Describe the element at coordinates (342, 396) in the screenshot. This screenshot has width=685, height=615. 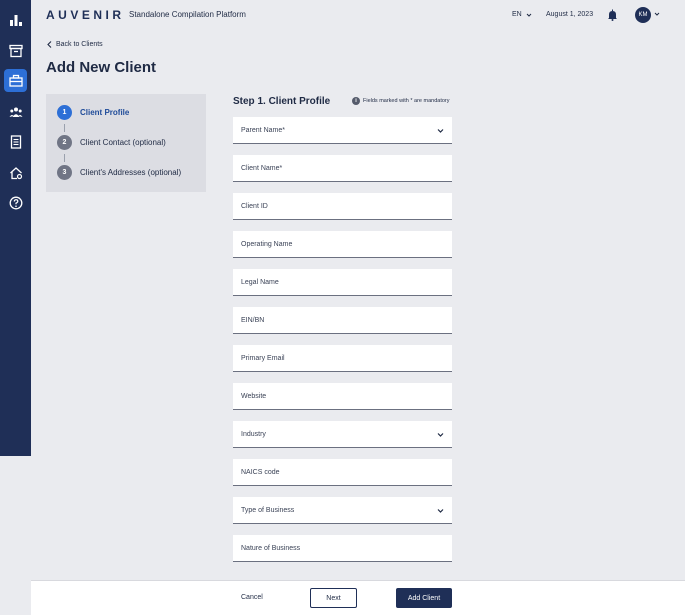
I see `website-field: Website` at that location.